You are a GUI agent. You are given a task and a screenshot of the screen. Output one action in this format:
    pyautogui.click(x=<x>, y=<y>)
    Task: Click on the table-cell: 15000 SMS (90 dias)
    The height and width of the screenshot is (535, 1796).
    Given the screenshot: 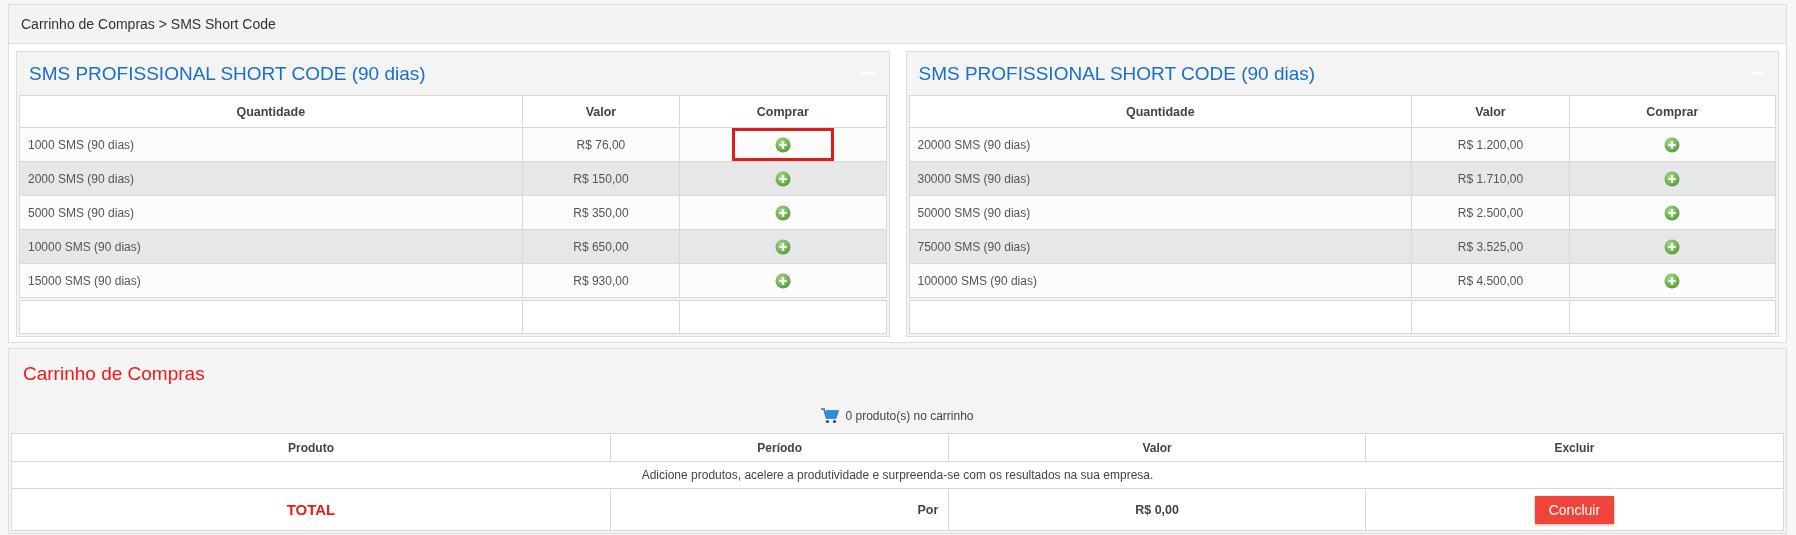 What is the action you would take?
    pyautogui.click(x=271, y=280)
    